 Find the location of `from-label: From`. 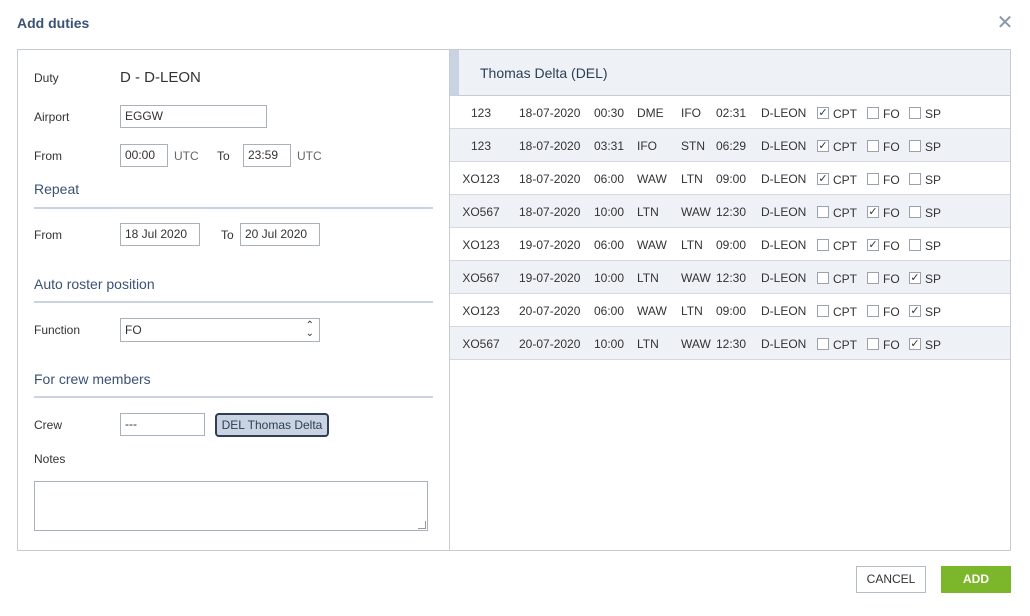

from-label: From is located at coordinates (48, 156).